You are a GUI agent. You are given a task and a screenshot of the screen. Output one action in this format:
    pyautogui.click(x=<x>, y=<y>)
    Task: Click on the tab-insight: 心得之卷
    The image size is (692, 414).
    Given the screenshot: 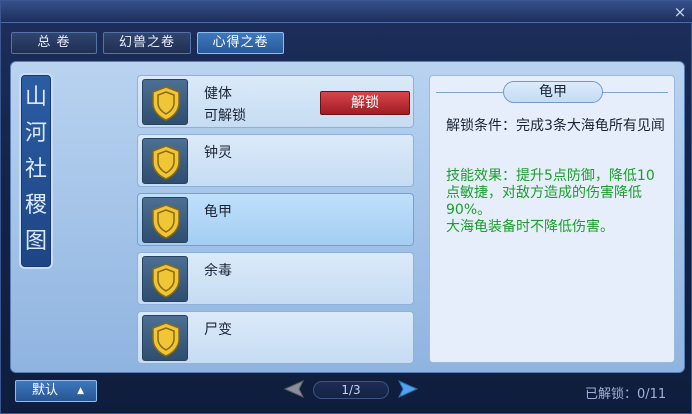 What is the action you would take?
    pyautogui.click(x=240, y=43)
    